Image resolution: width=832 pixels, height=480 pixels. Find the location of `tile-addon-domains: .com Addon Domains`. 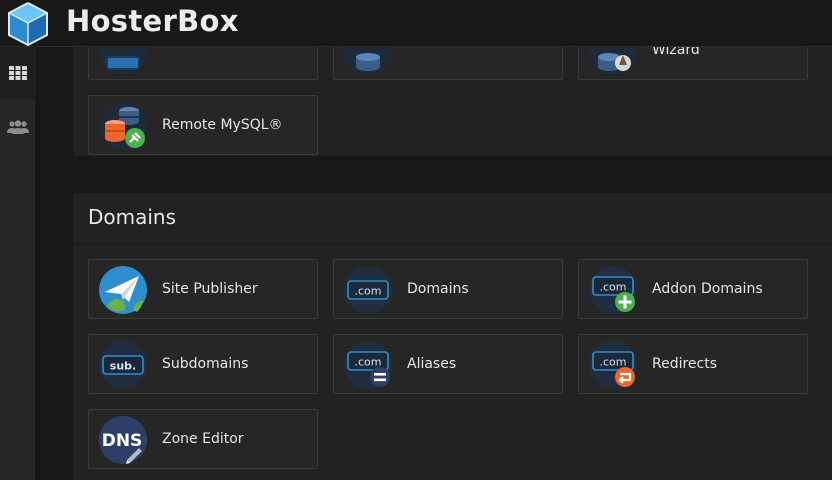

tile-addon-domains: .com Addon Domains is located at coordinates (693, 289).